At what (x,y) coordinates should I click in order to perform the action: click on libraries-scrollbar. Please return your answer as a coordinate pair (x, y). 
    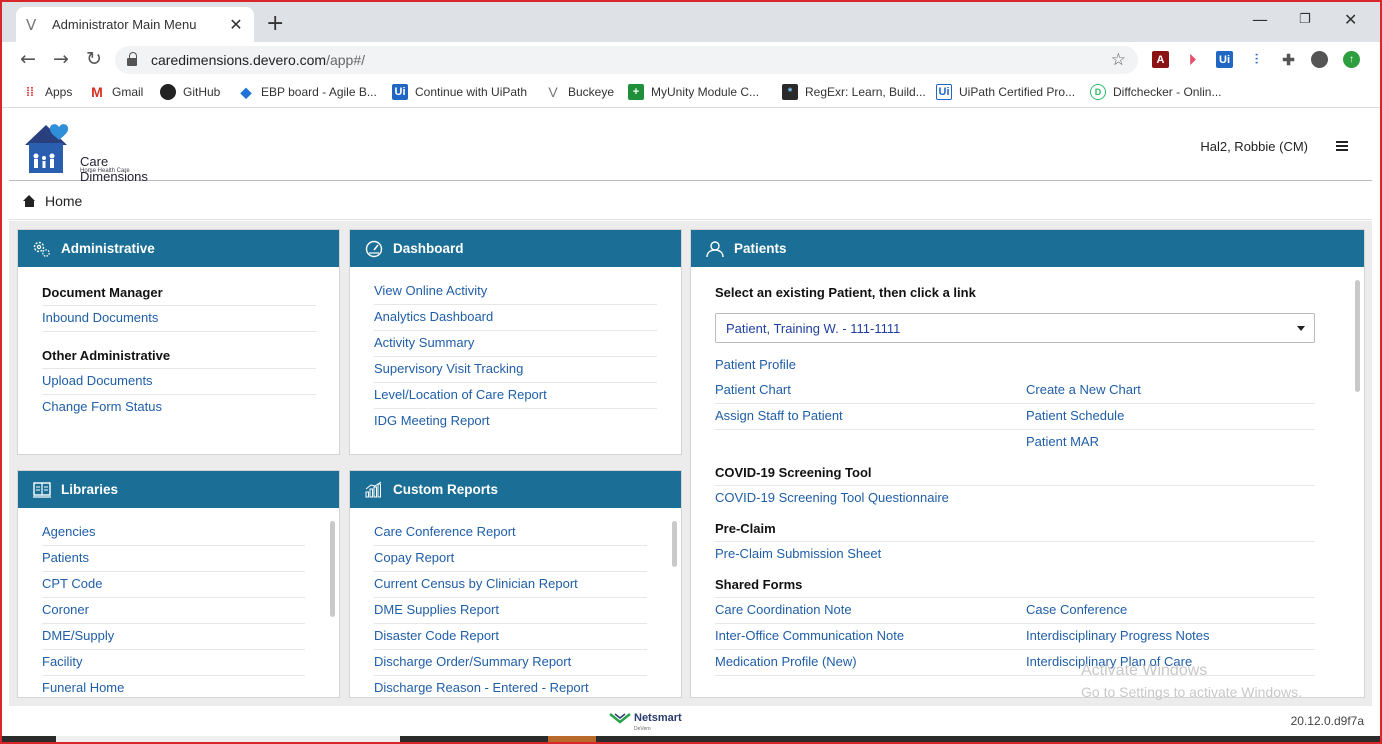
    Looking at the image, I should click on (332, 569).